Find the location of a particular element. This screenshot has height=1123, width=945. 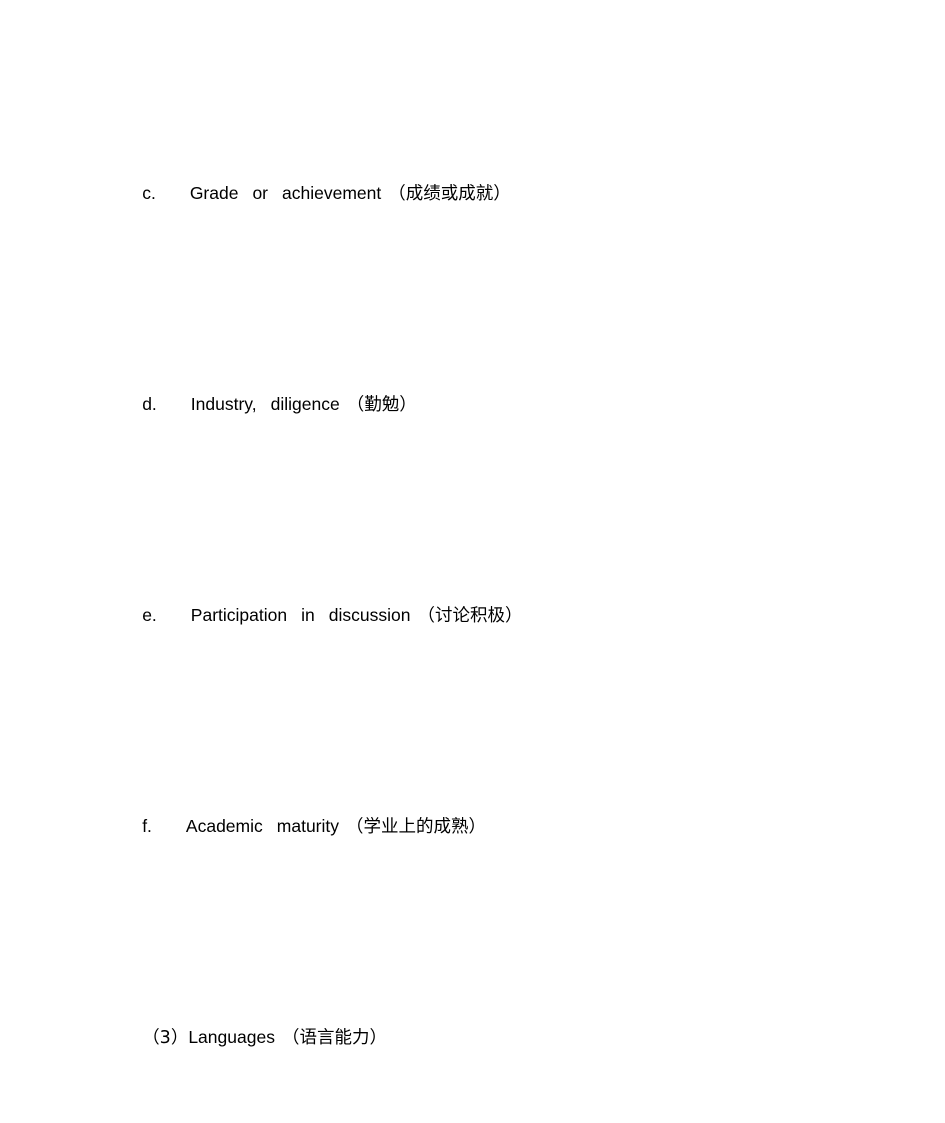

group-title: Languages is located at coordinates (231, 1037).